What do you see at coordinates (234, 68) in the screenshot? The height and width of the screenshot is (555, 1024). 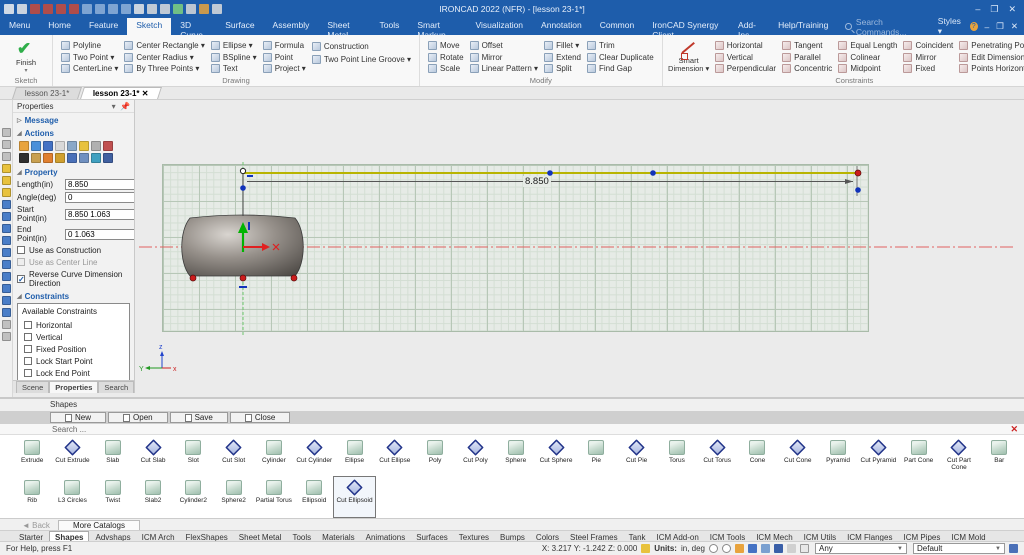 I see `ribbon-item-text: Text` at bounding box center [234, 68].